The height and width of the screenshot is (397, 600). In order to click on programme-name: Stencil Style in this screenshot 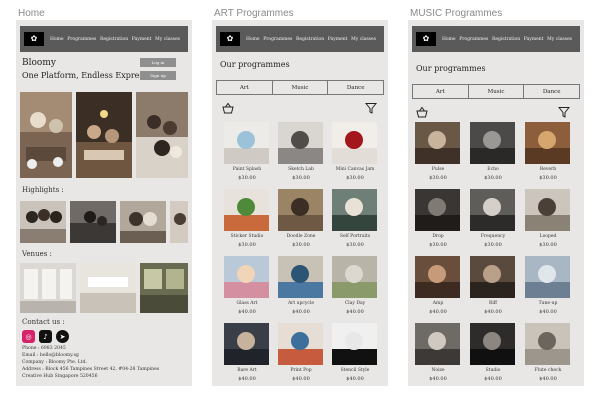, I will do `click(355, 370)`.